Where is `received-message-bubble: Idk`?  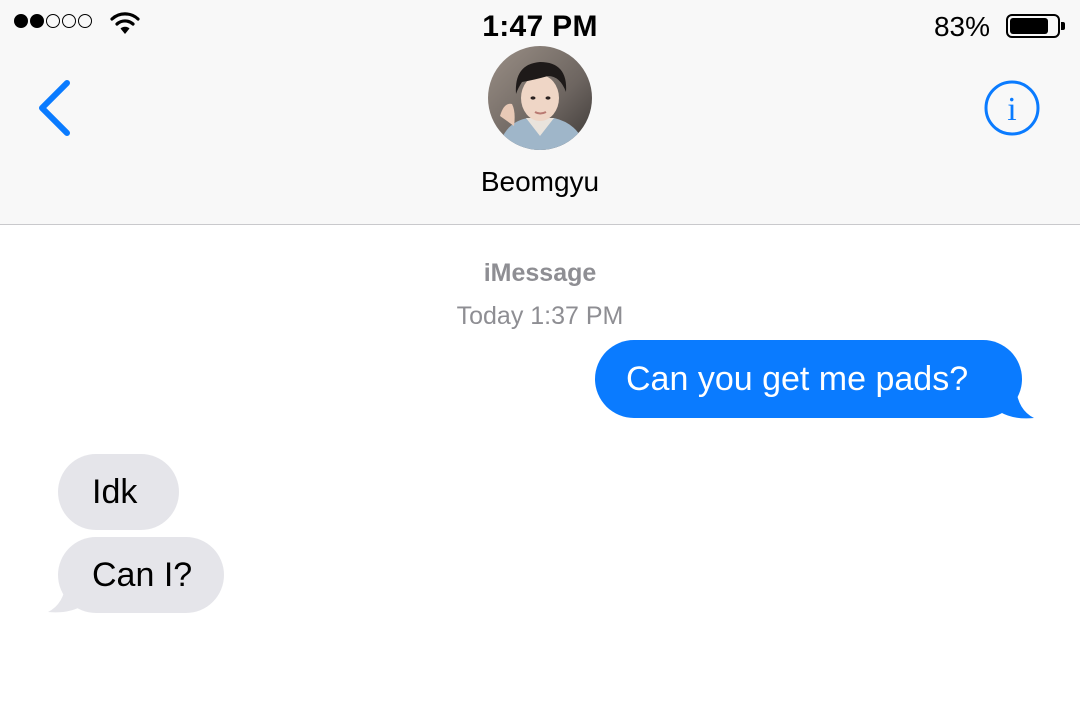 received-message-bubble: Idk is located at coordinates (118, 492).